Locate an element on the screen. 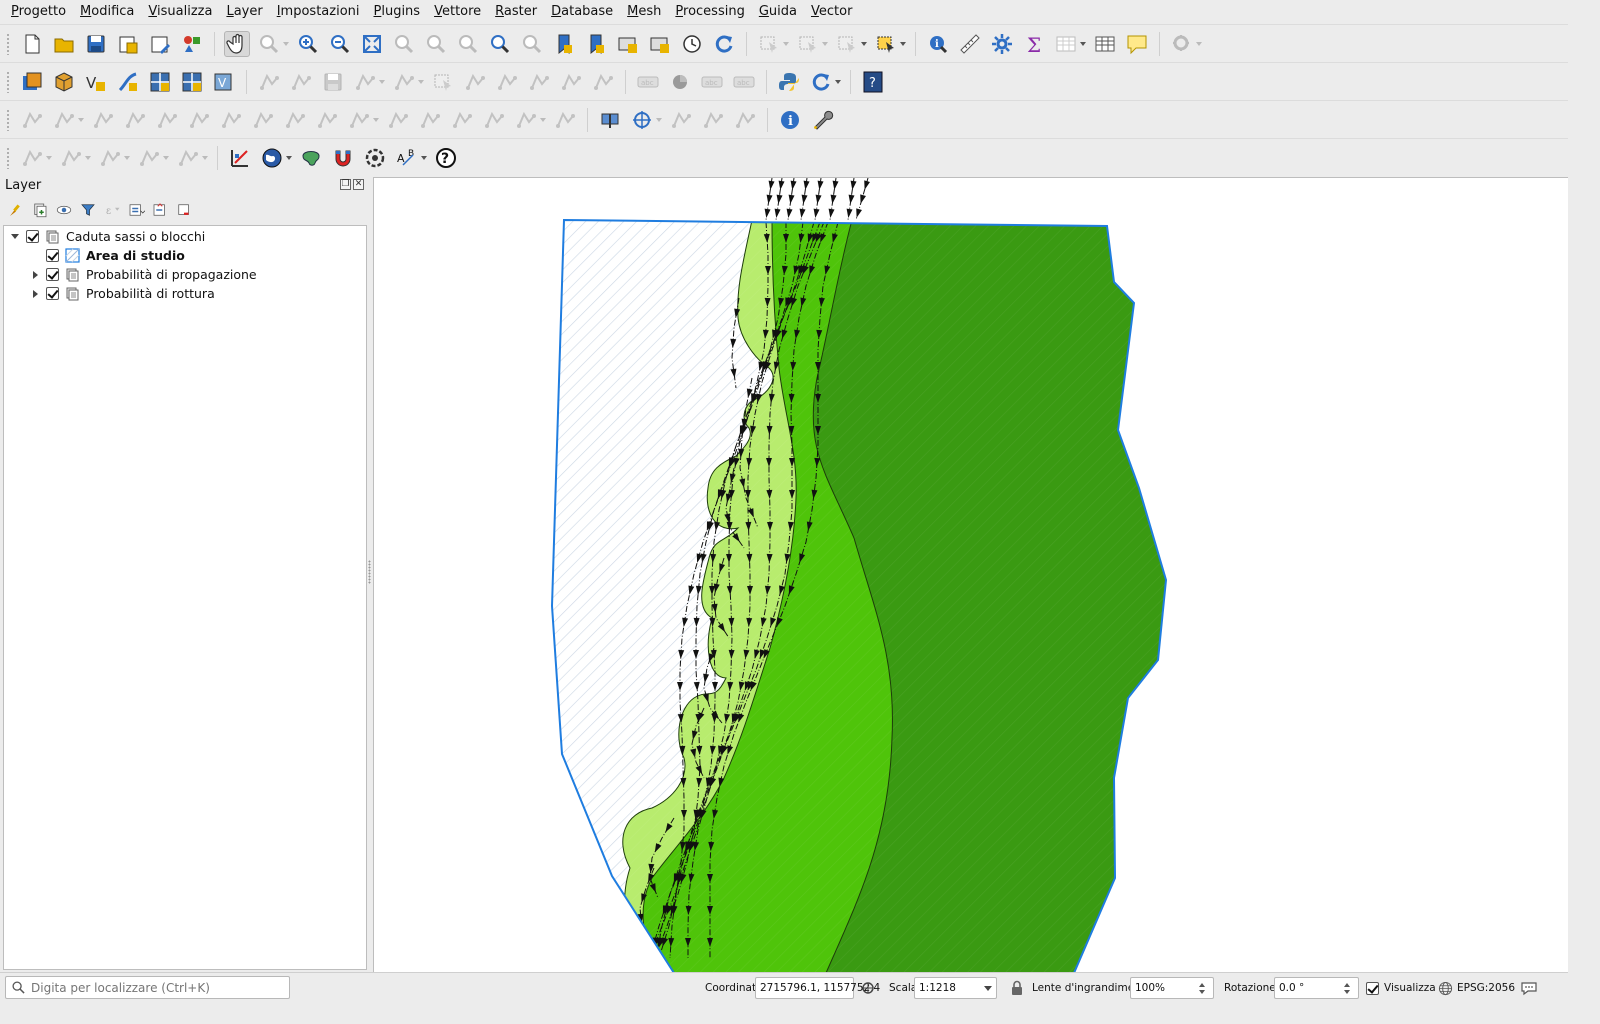 Image resolution: width=1600 pixels, height=1024 pixels. magnifier-spinbox: 100% is located at coordinates (1172, 988).